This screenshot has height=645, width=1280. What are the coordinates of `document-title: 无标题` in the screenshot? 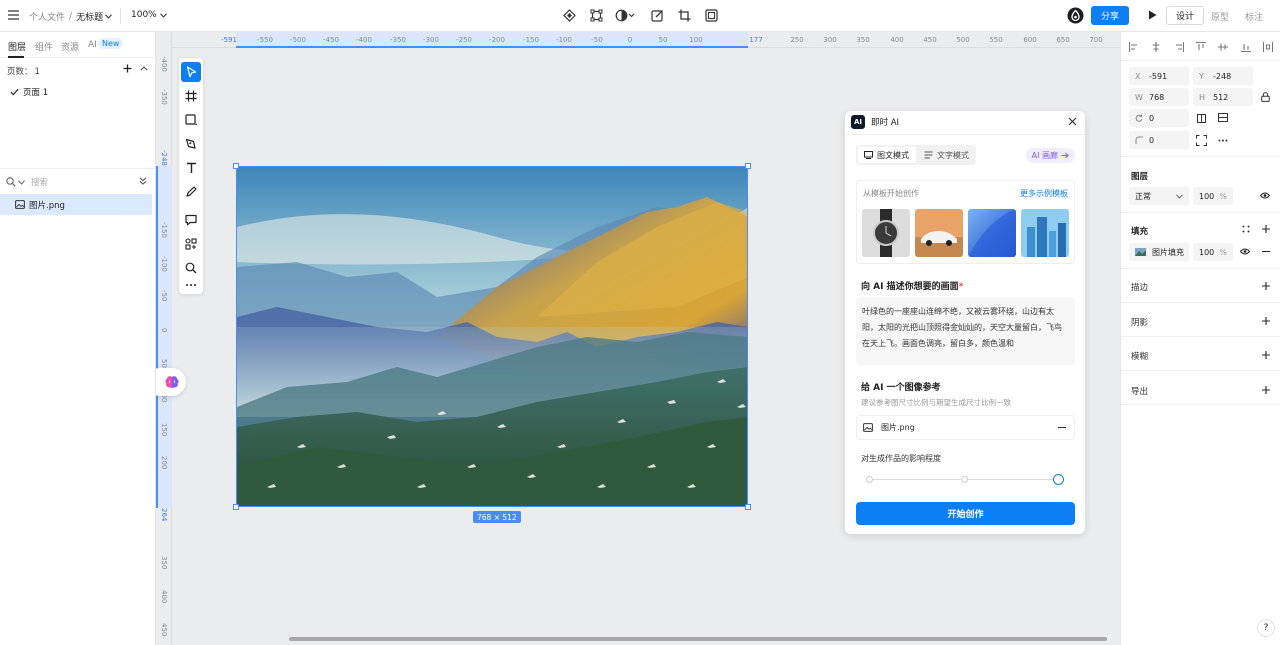 It's located at (89, 16).